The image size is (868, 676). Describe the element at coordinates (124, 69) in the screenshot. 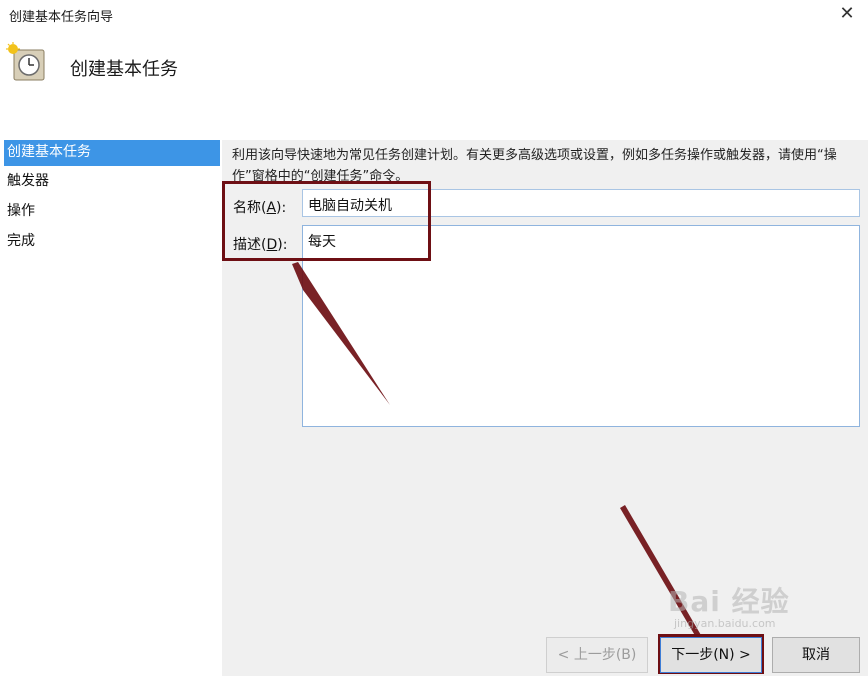

I see `page-title: 创建基本任务` at that location.